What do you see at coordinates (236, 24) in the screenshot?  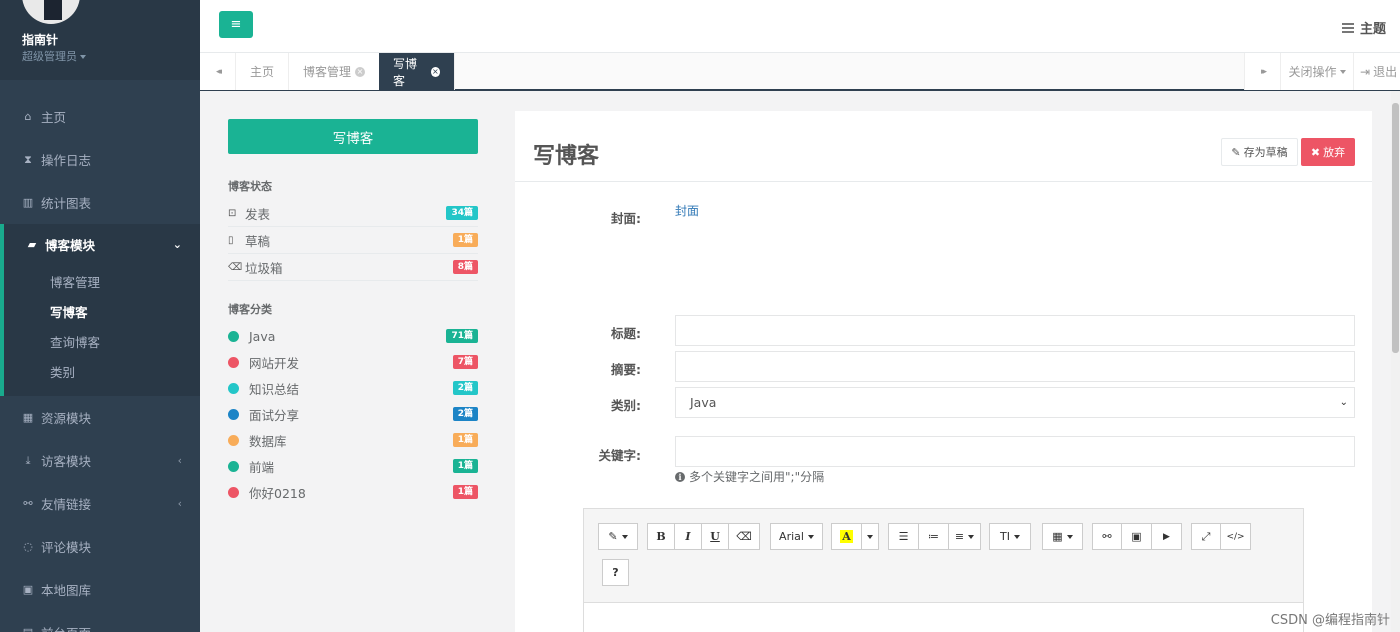 I see `menu-toggle-button: ≡` at bounding box center [236, 24].